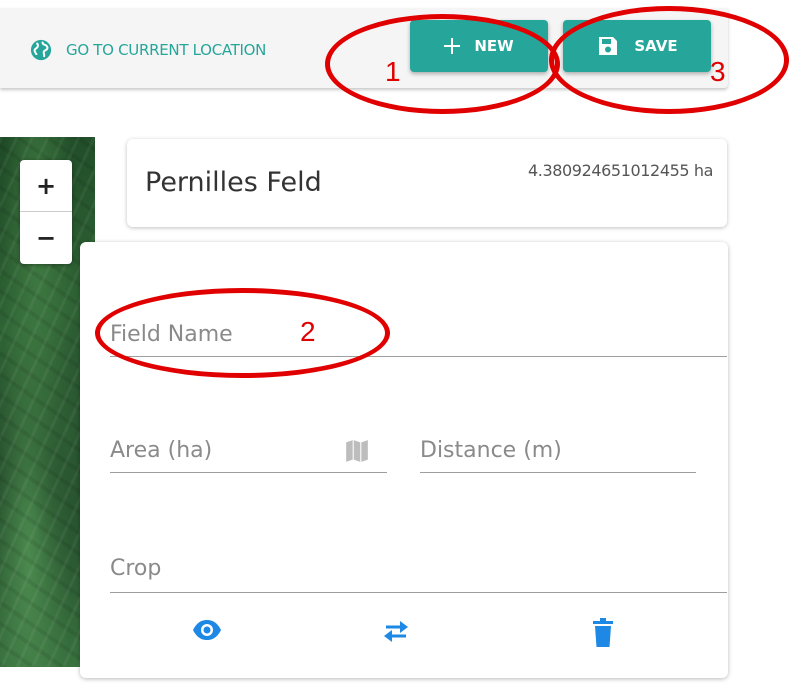 The image size is (789, 685). Describe the element at coordinates (41, 50) in the screenshot. I see `globe-icon` at that location.